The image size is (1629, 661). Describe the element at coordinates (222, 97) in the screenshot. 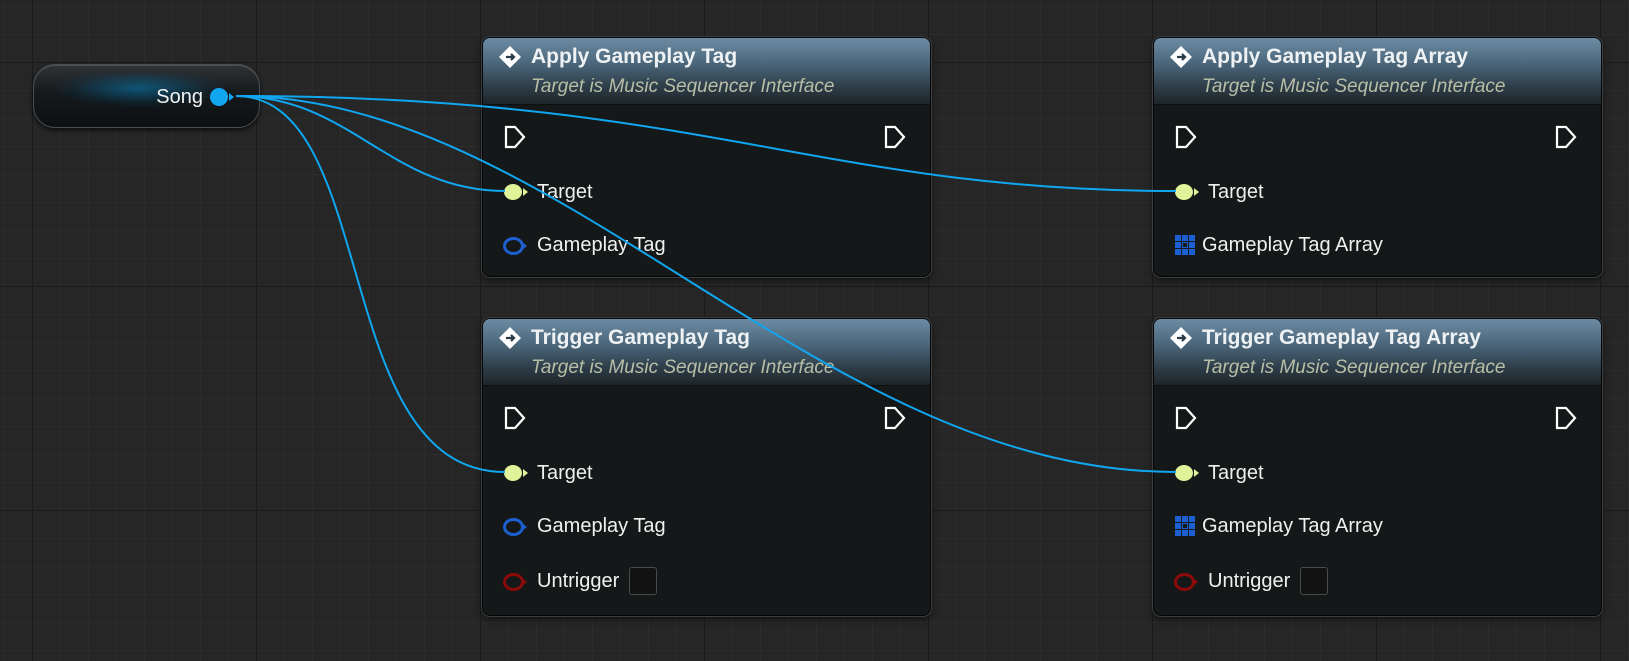

I see `song-output-pin` at that location.